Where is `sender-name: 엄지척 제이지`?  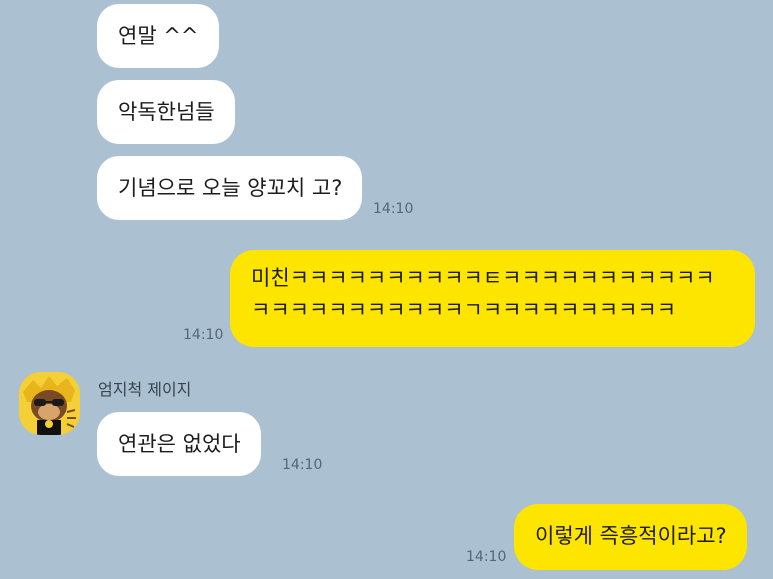 sender-name: 엄지척 제이지 is located at coordinates (145, 389).